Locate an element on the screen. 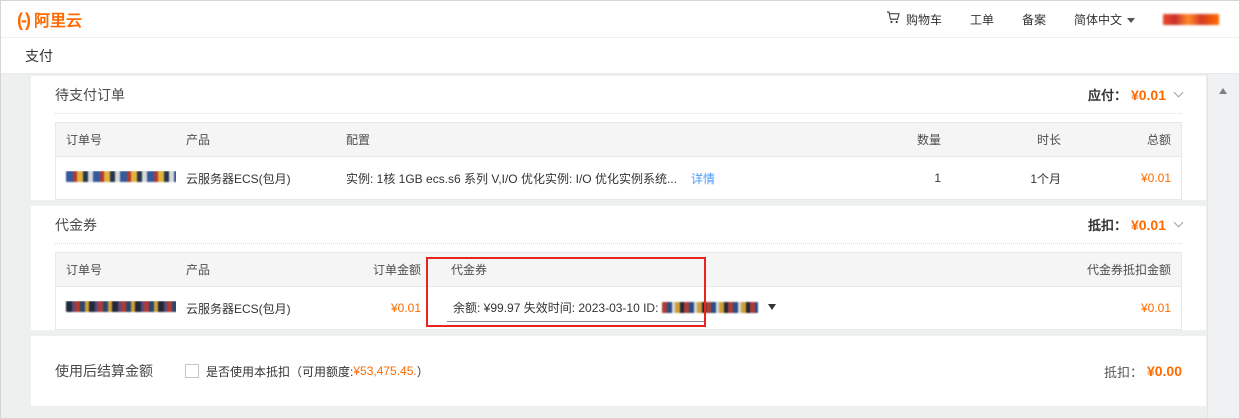  voucher-deduct-line: 抵扣： ¥0.01 is located at coordinates (1135, 224).